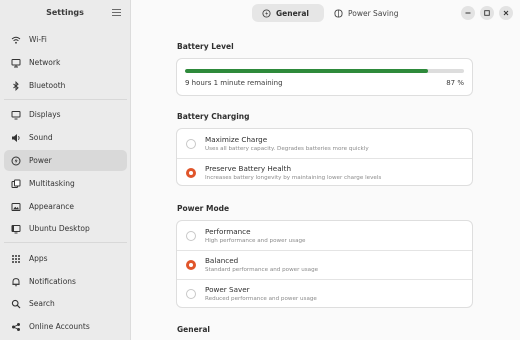 The width and height of the screenshot is (520, 340). I want to click on sidebar-item-label: Displays, so click(45, 114).